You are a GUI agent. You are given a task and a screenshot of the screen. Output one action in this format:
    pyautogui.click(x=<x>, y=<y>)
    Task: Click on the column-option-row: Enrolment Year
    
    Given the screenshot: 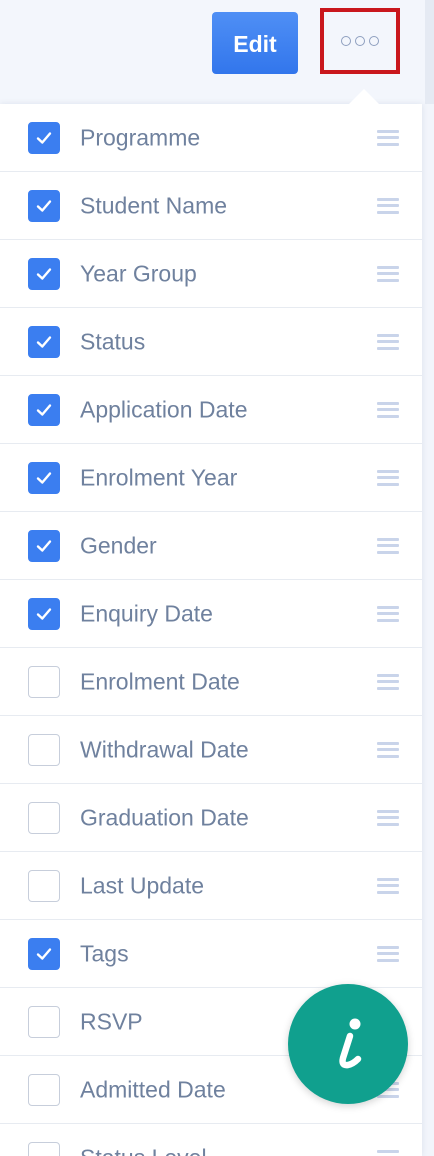 What is the action you would take?
    pyautogui.click(x=211, y=478)
    